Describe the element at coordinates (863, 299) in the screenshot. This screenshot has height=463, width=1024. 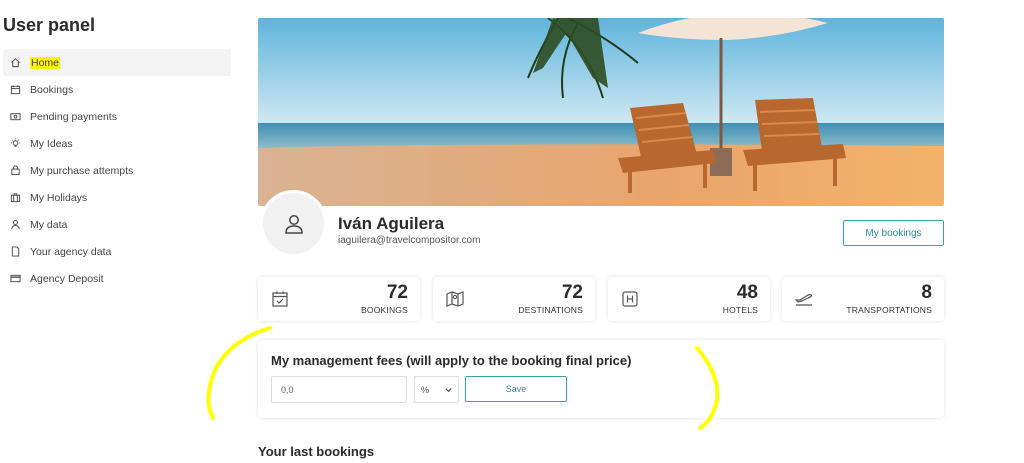
I see `stat-card-transportations: 8 TRANSPORTATIONS` at that location.